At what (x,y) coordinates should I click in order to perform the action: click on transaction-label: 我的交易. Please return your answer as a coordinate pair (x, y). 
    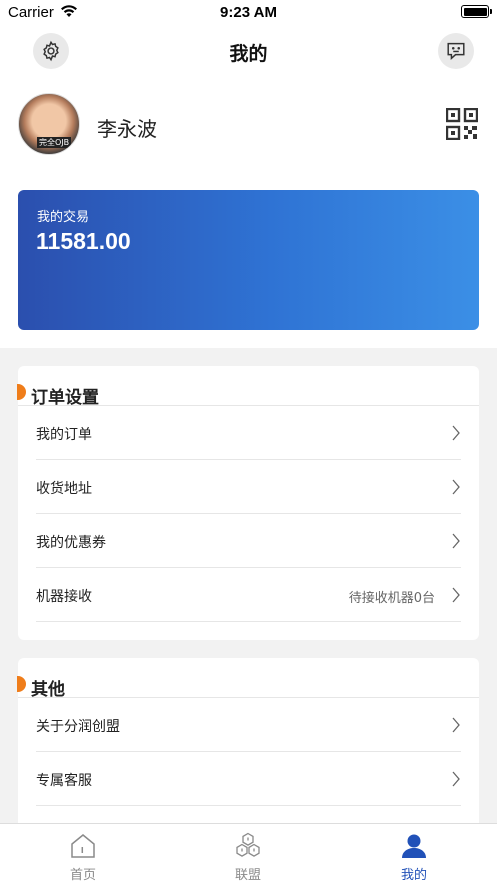
    Looking at the image, I should click on (63, 217).